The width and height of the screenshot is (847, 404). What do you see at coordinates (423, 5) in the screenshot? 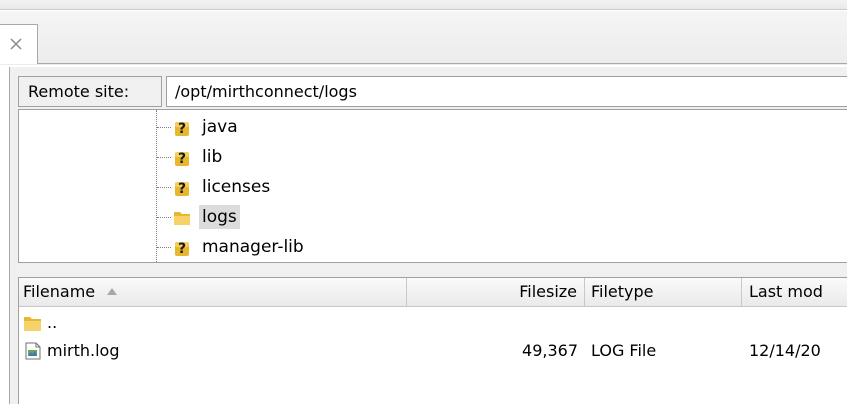
I see `window-top-strip` at bounding box center [423, 5].